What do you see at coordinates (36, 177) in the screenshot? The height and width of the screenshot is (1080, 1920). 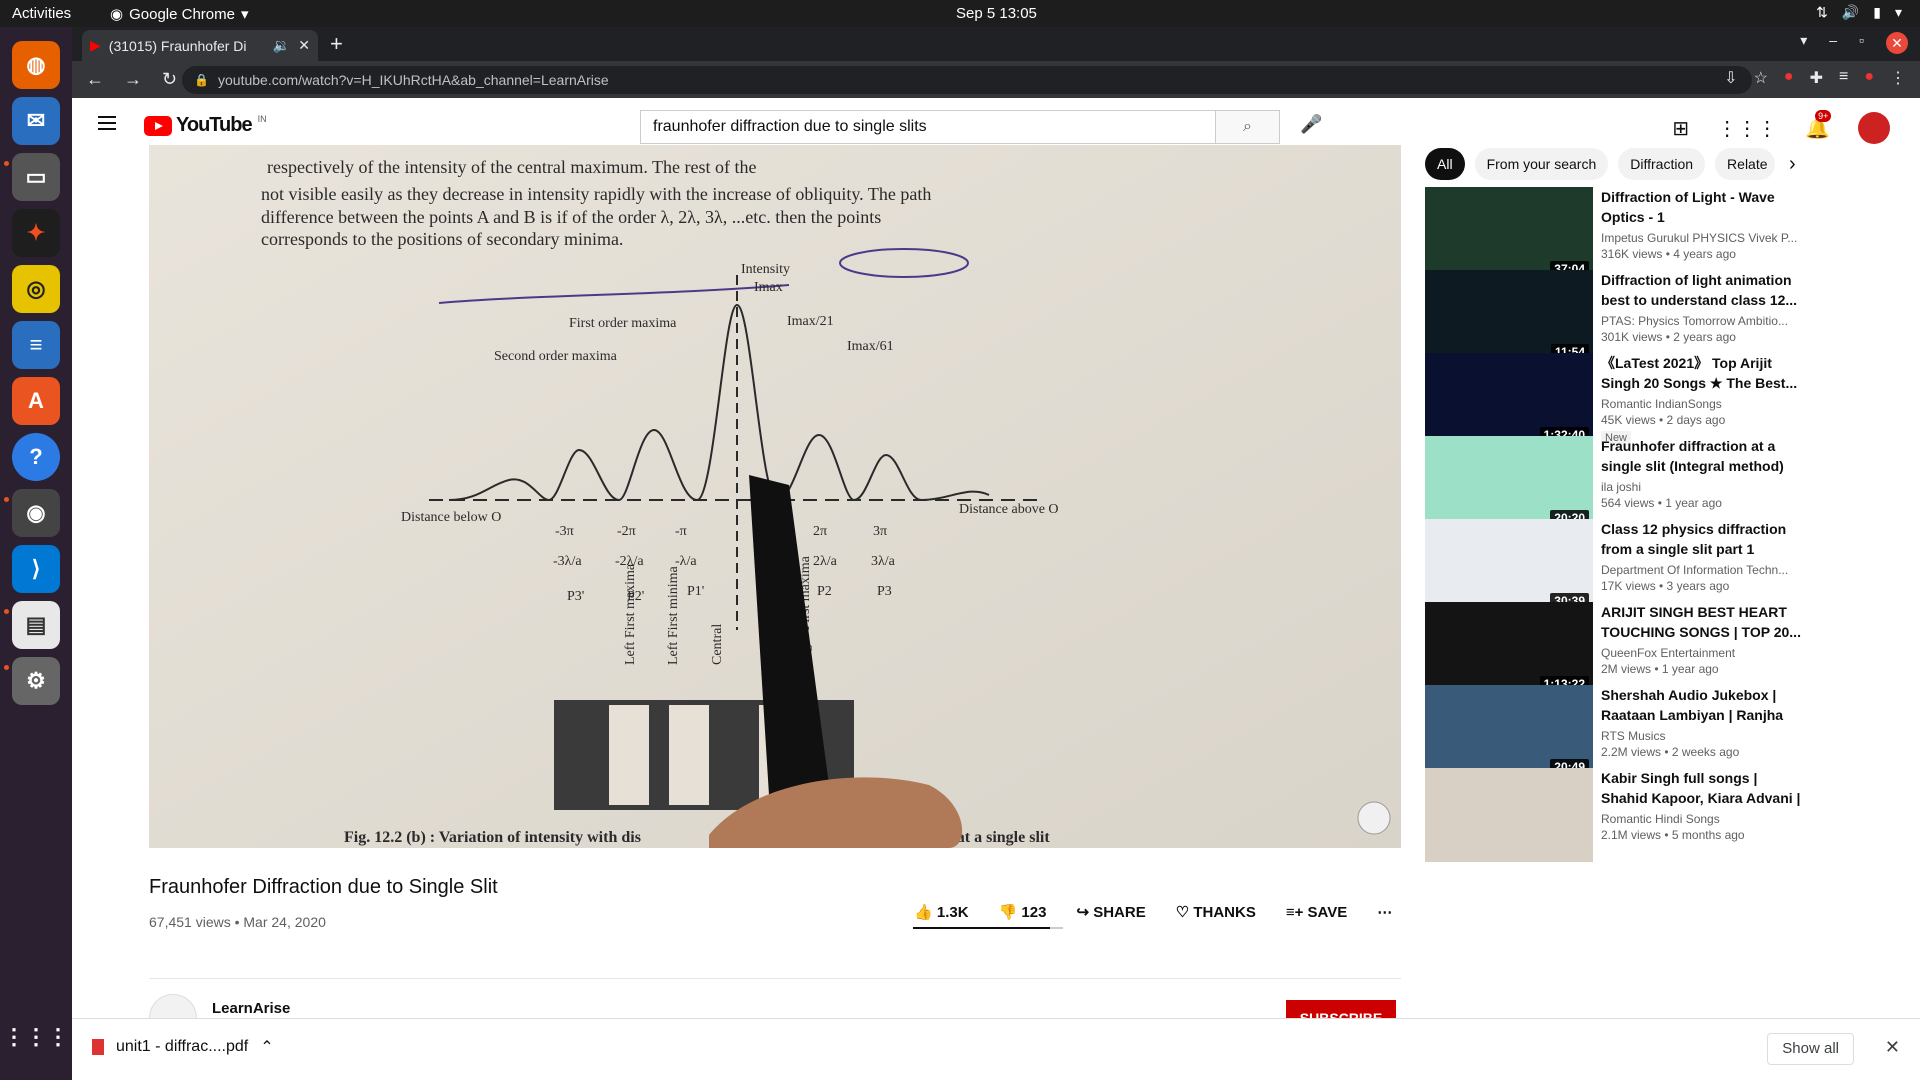 I see `files-icon: ▭` at bounding box center [36, 177].